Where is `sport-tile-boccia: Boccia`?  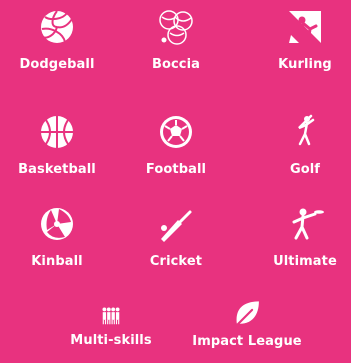
sport-tile-boccia: Boccia is located at coordinates (176, 39).